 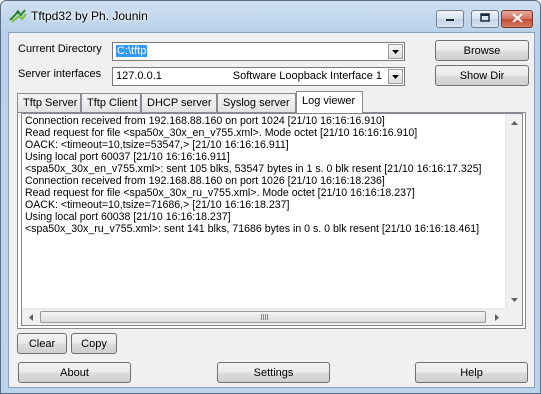 What do you see at coordinates (94, 343) in the screenshot?
I see `copy-button: Copy` at bounding box center [94, 343].